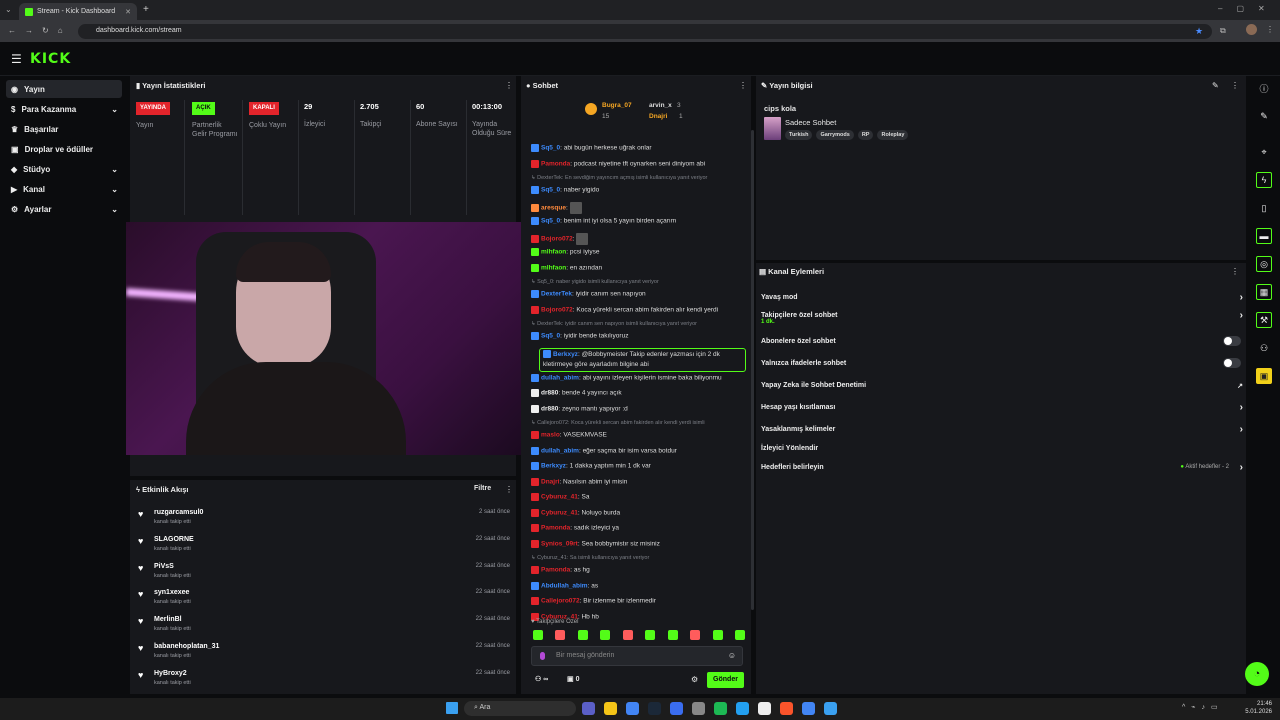  I want to click on chat-message: dr880: zeyno mantı yapıyor :d, so click(637, 408).